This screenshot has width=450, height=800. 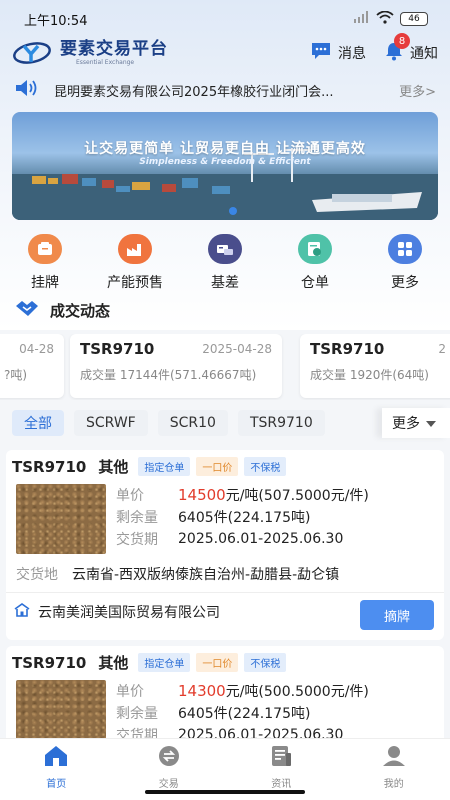 I want to click on listing-tag: 不保税, so click(x=265, y=466).